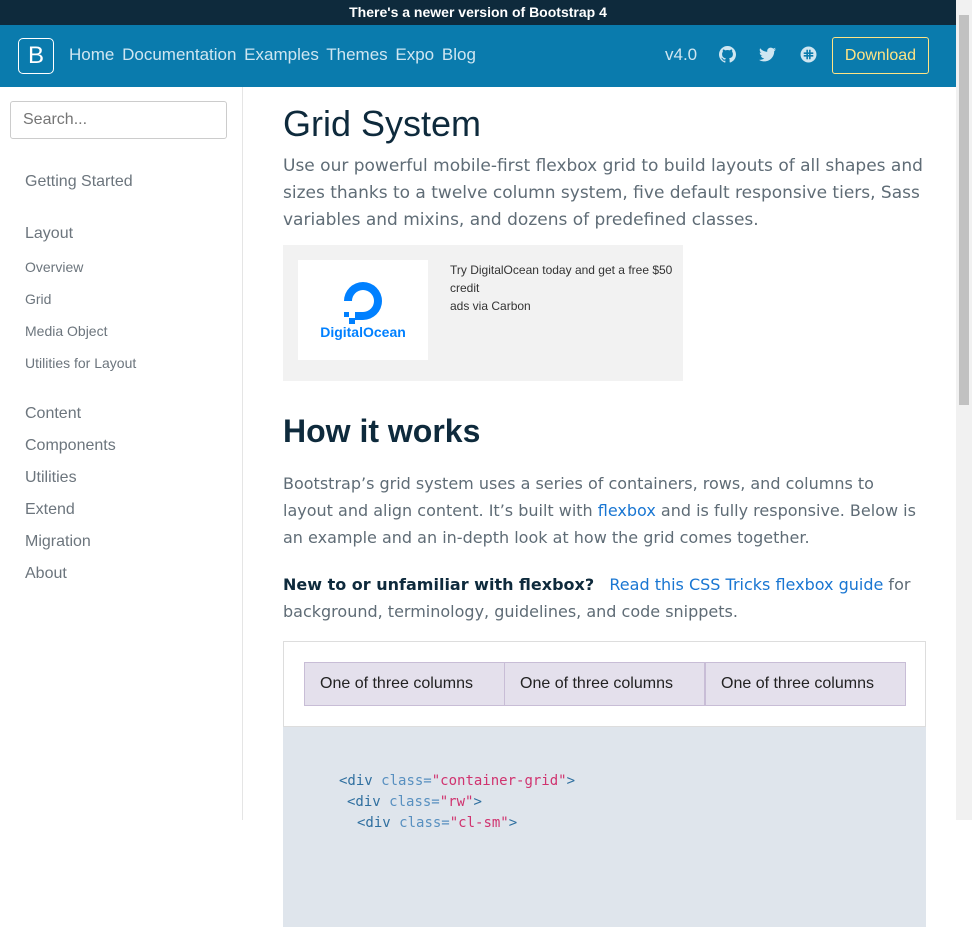  I want to click on sidebar-item-components: Components, so click(70, 446).